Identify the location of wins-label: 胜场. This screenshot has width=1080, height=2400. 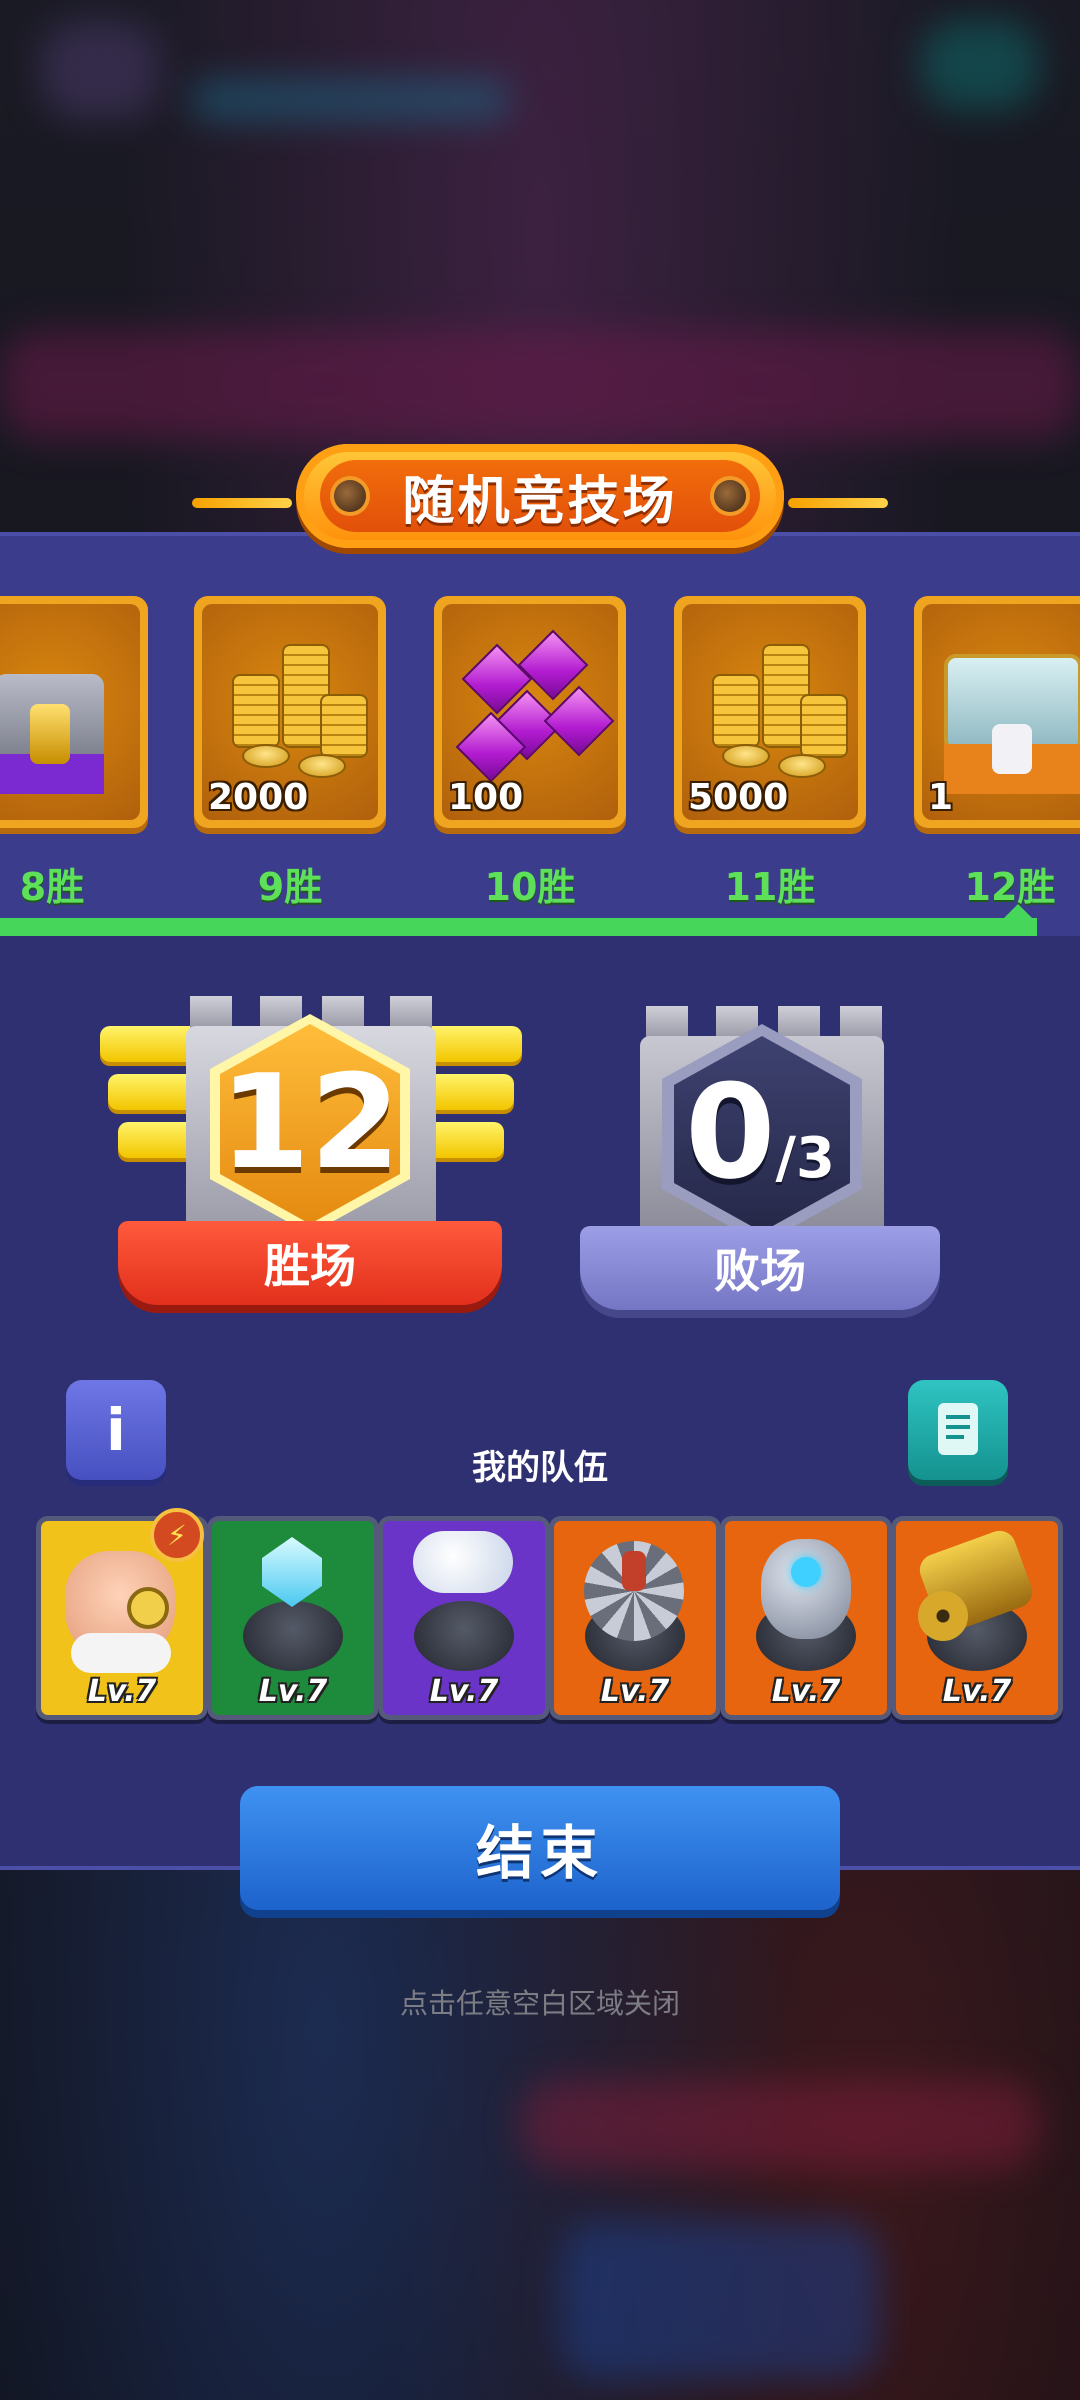
(310, 1263).